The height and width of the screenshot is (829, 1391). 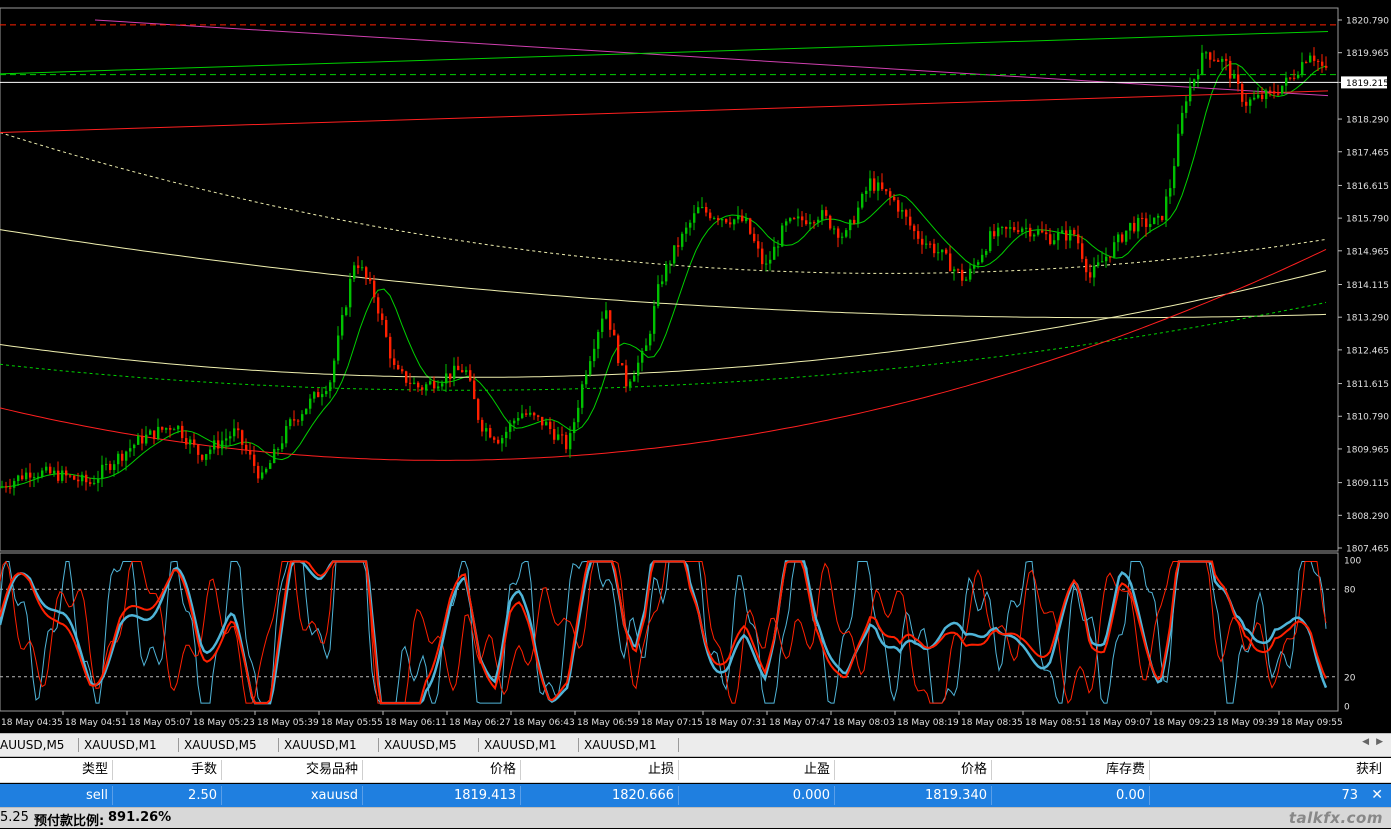 What do you see at coordinates (1367, 187) in the screenshot?
I see `price-label: 1816.615` at bounding box center [1367, 187].